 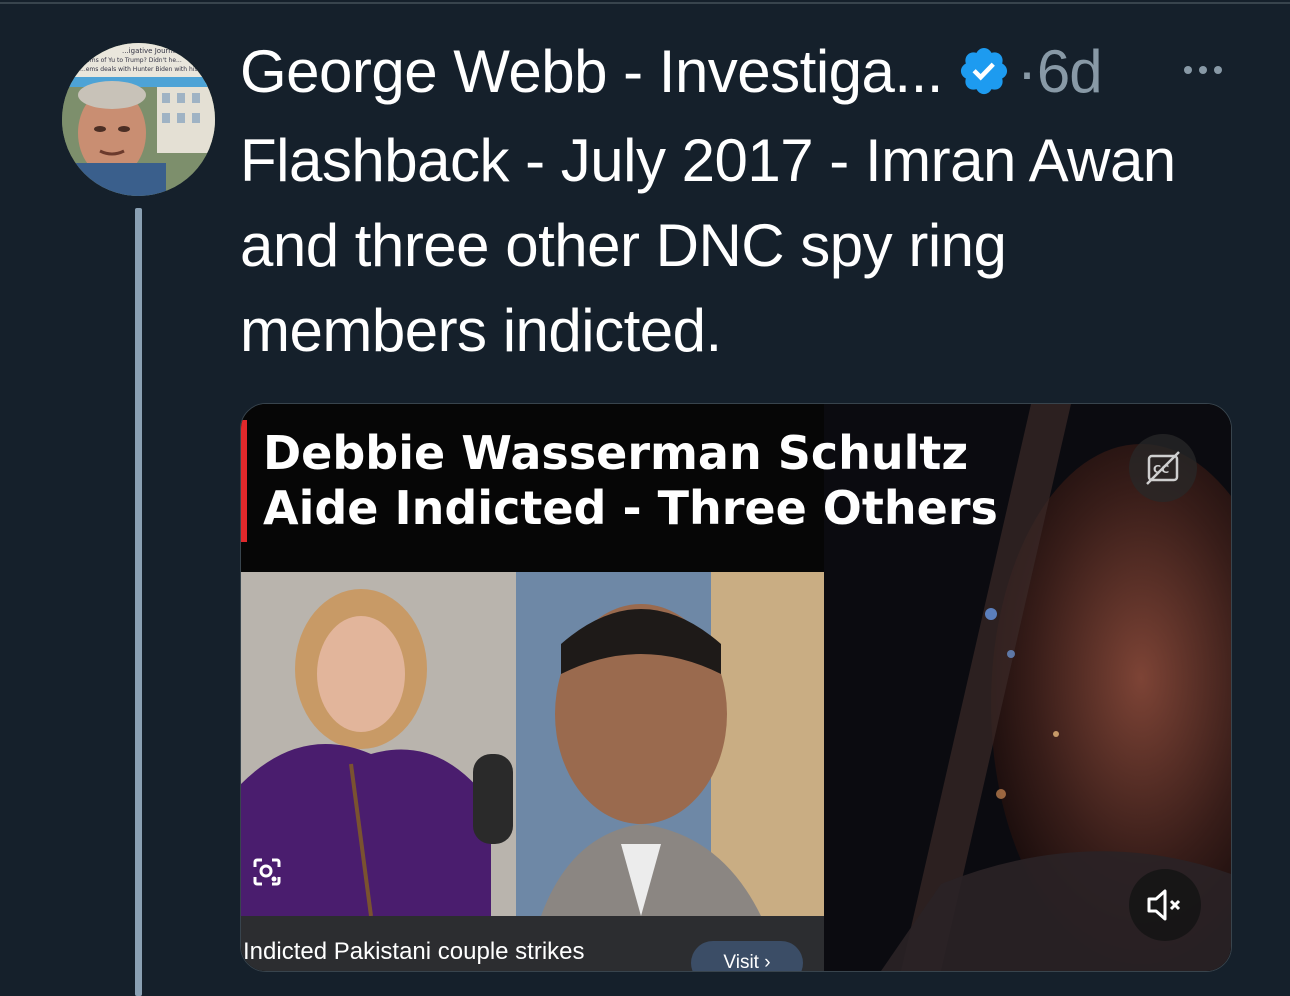 What do you see at coordinates (1203, 70) in the screenshot?
I see `more-options-icon` at bounding box center [1203, 70].